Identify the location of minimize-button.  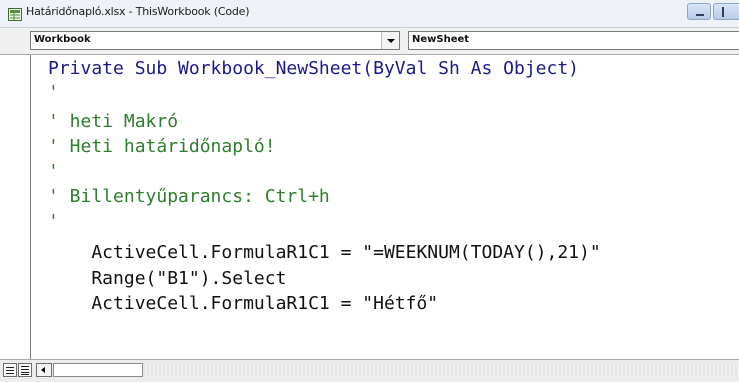
(699, 11).